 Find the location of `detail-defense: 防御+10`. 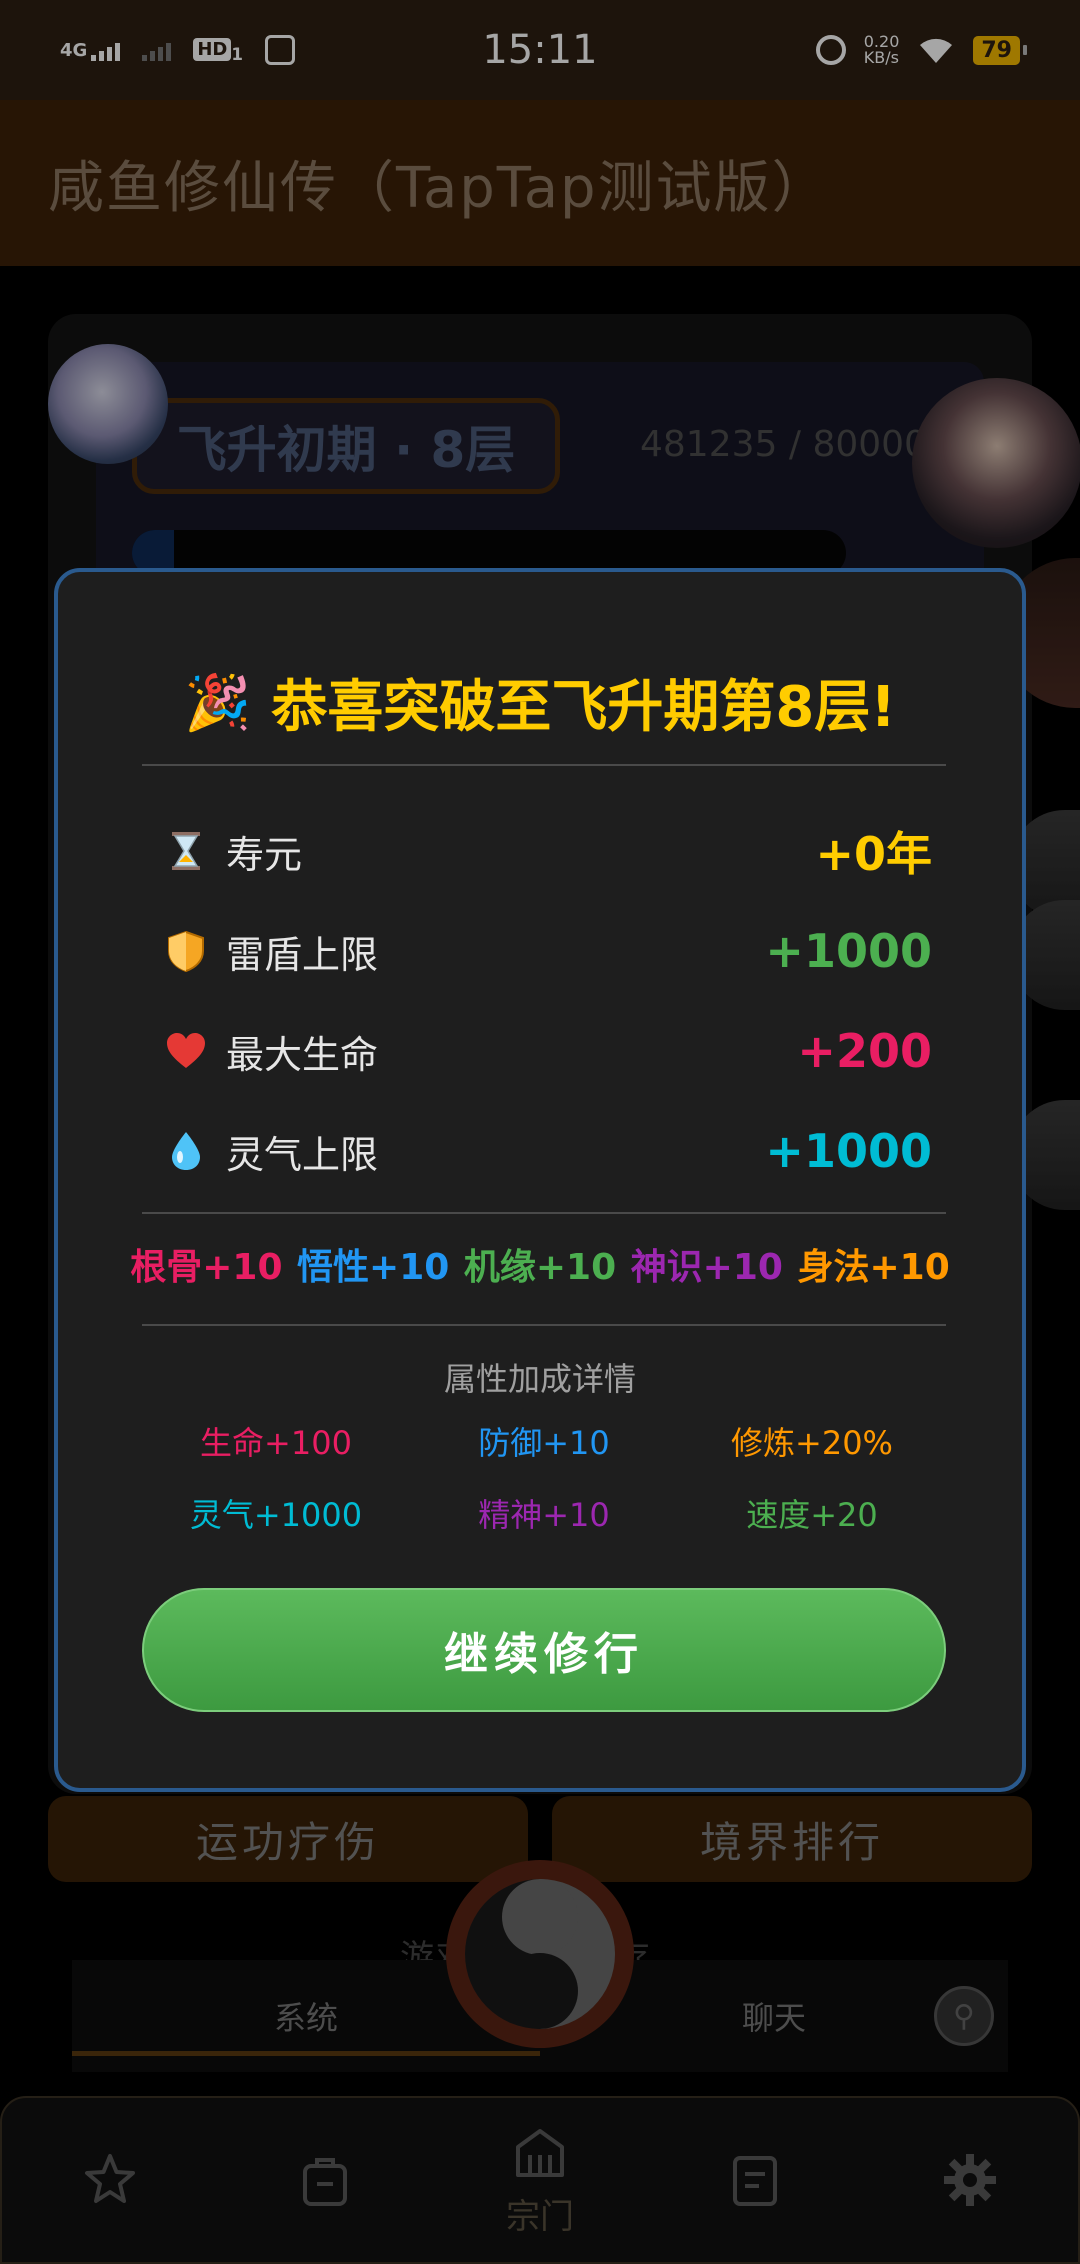

detail-defense: 防御+10 is located at coordinates (544, 1443).